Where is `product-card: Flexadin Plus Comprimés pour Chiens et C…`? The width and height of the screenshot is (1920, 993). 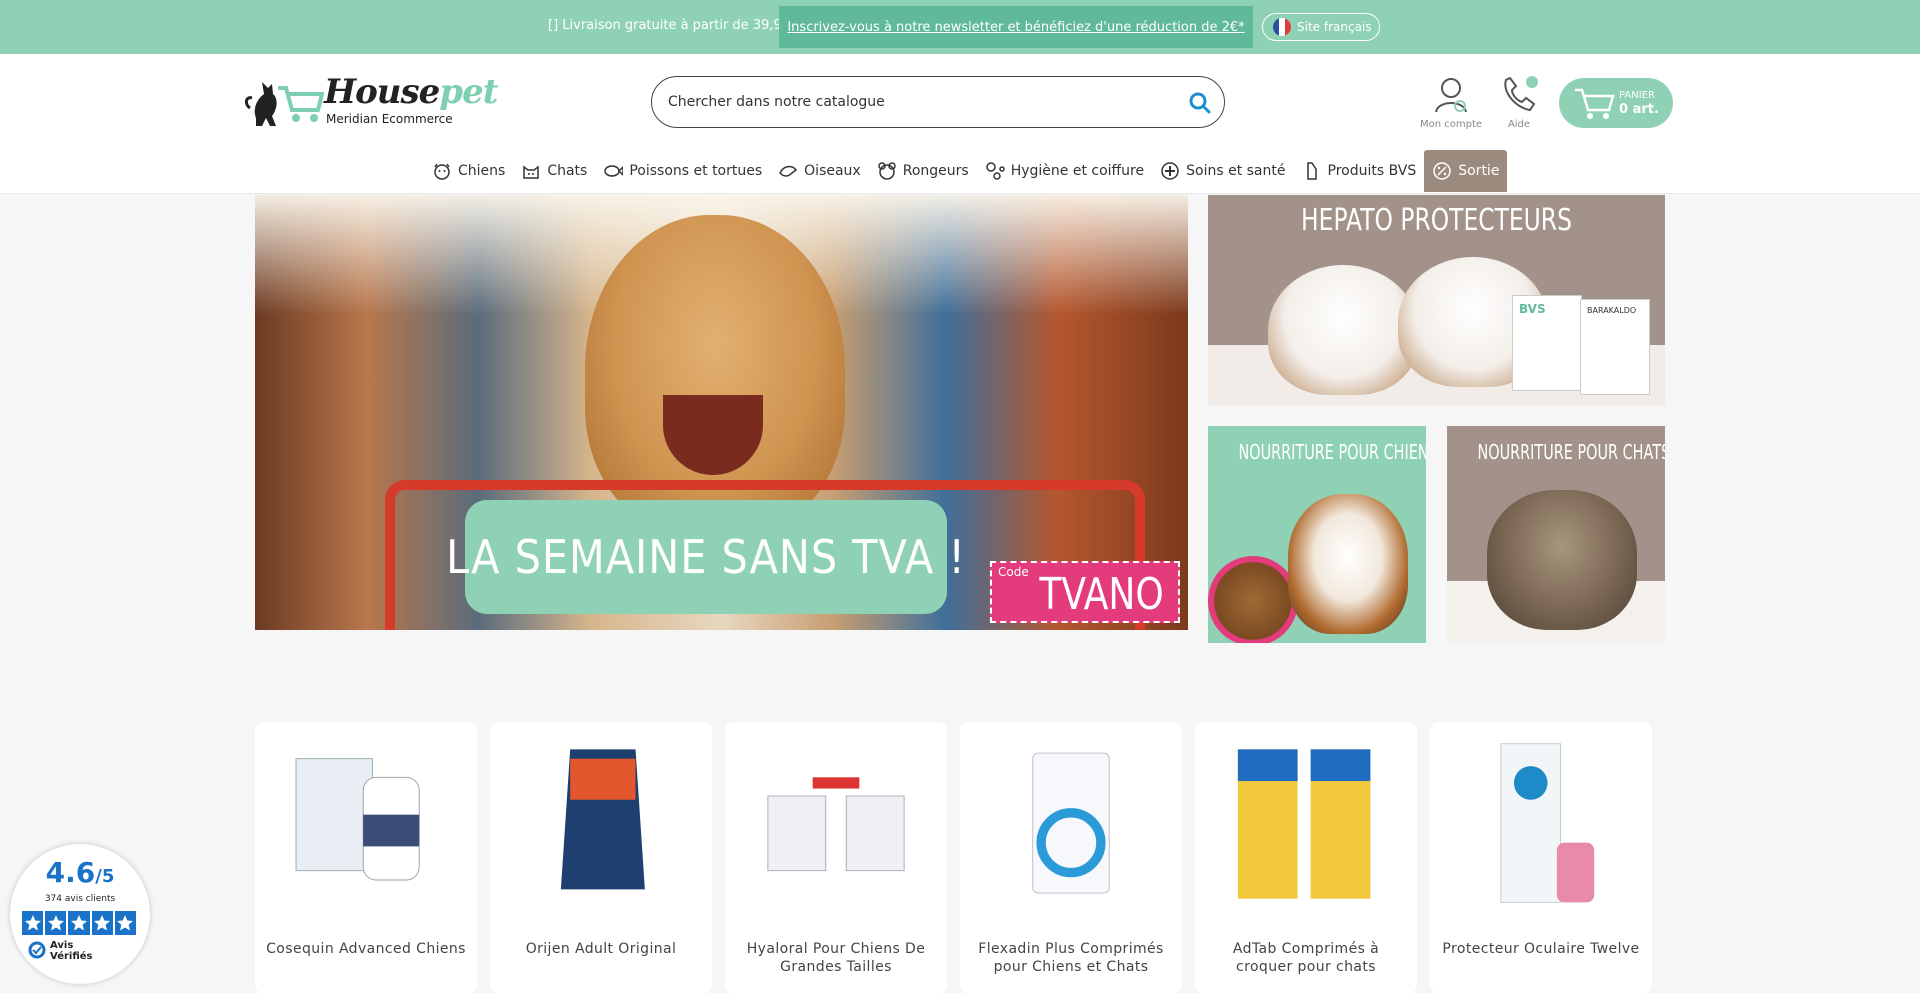
product-card: Flexadin Plus Comprimés pour Chiens et C… is located at coordinates (1071, 857).